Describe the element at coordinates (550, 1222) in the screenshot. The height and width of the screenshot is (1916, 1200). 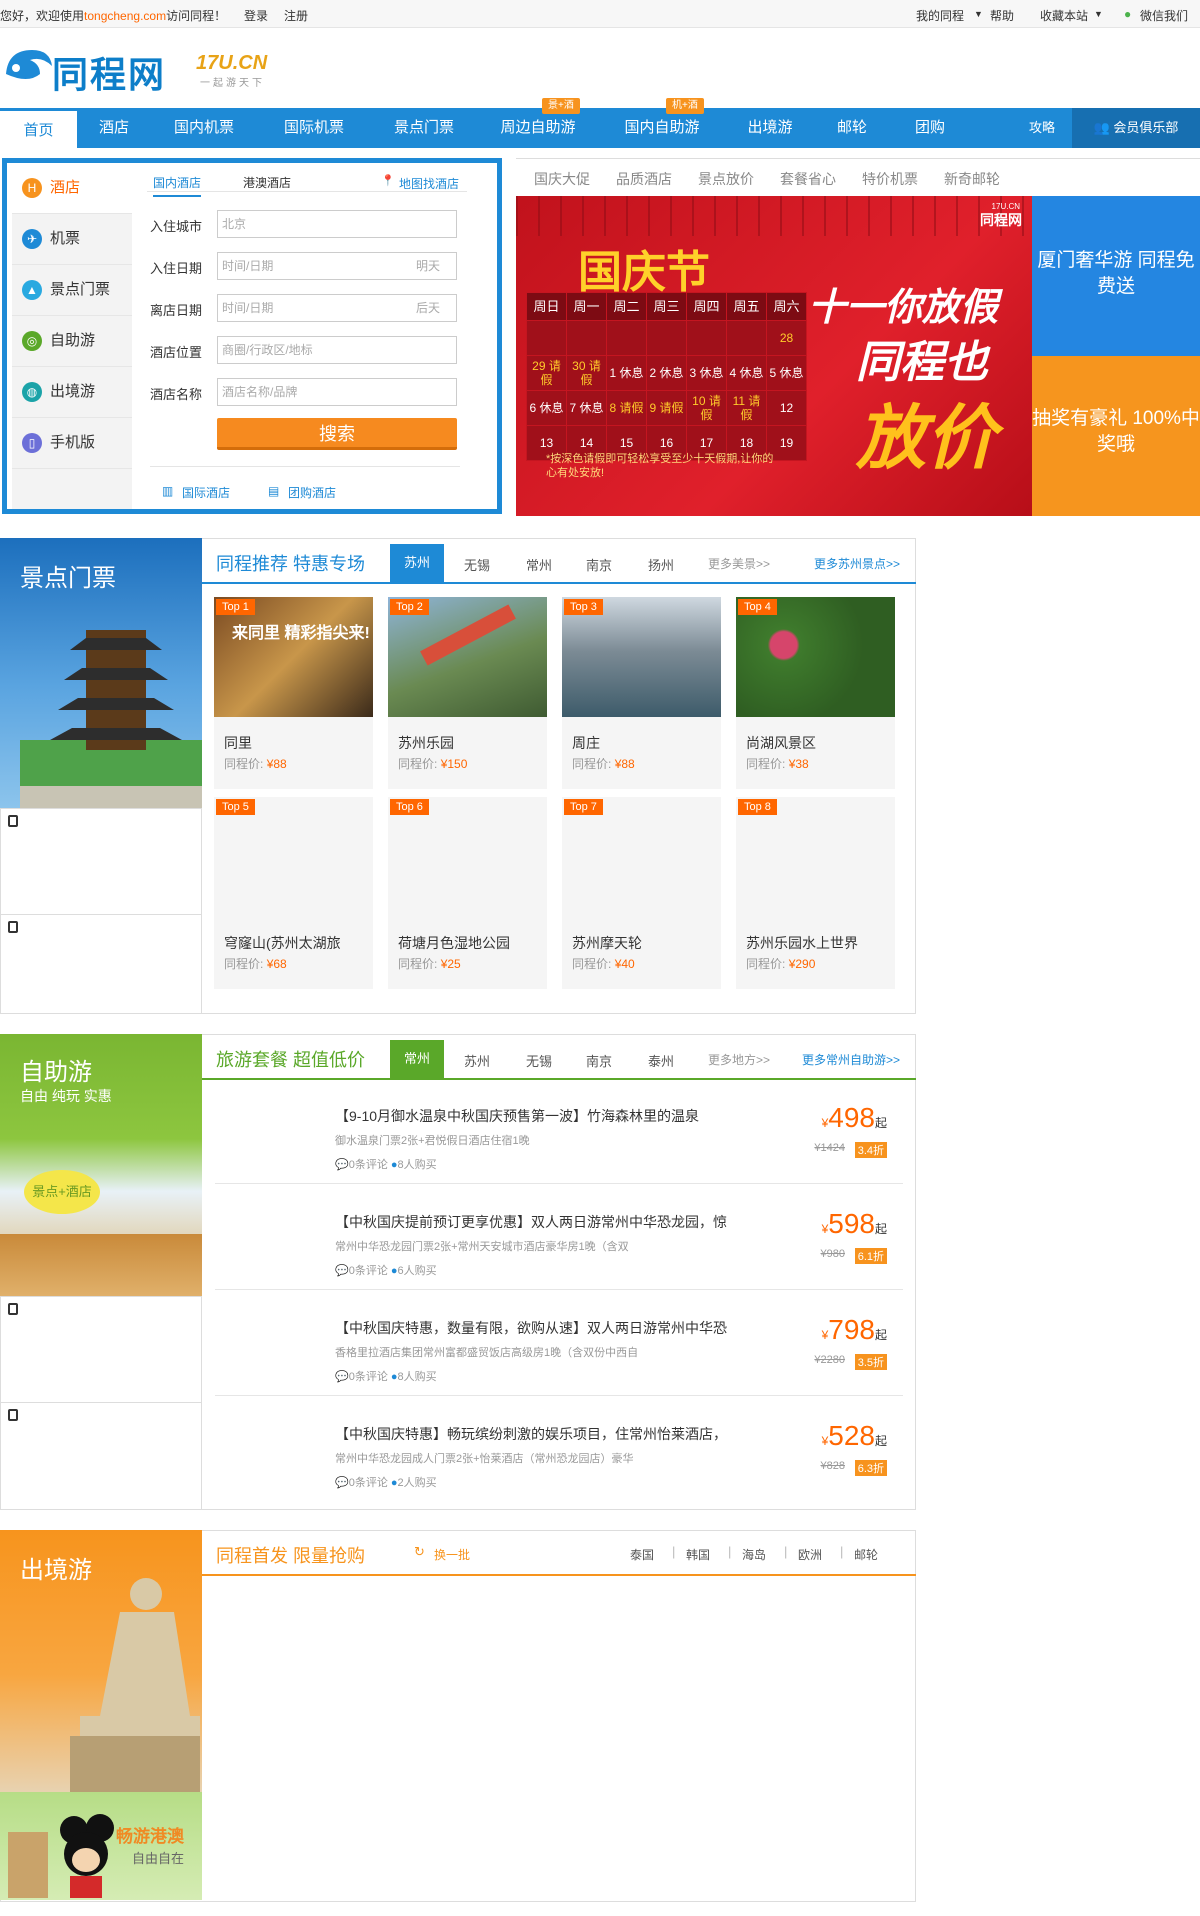
I see `package-title: 【中秋国庆提前预订更享优惠】双人两日游常州中华恐龙园，惊` at that location.